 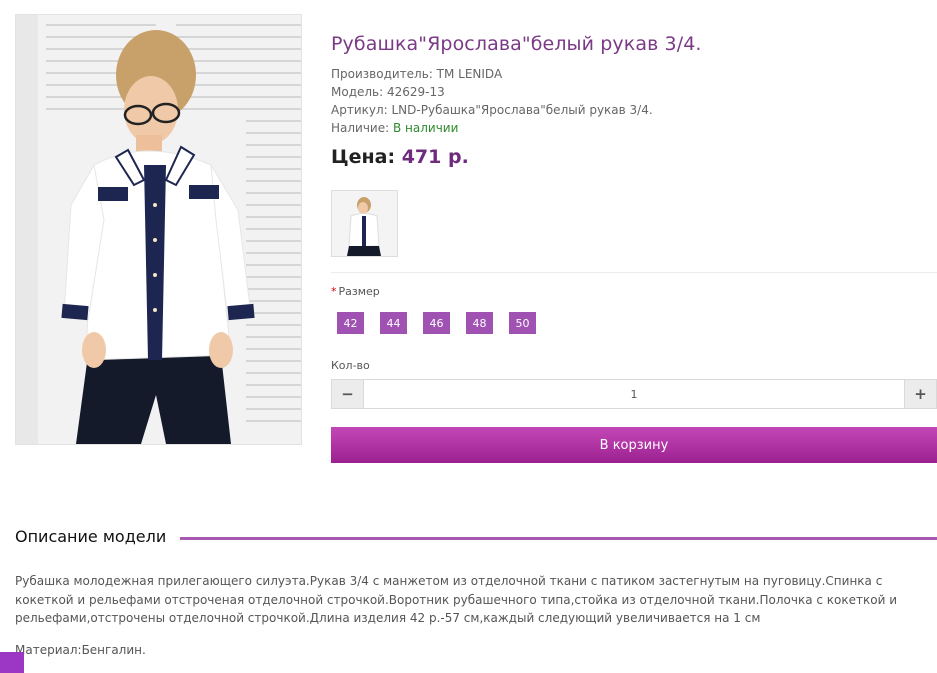 I want to click on size-options: 42 44 46 48 50, so click(x=444, y=323).